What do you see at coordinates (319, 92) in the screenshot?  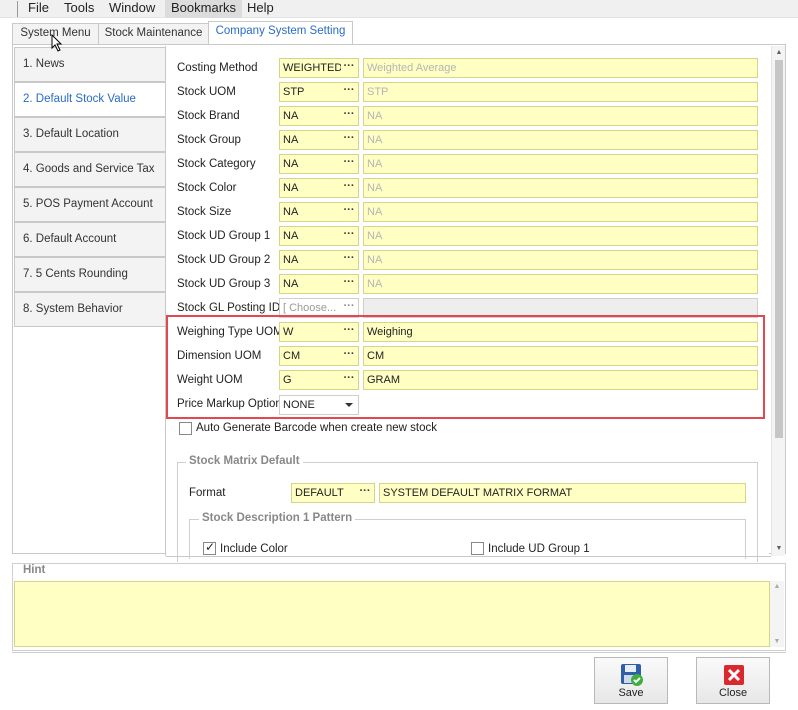 I see `stock-uom-code-field: STP ···` at bounding box center [319, 92].